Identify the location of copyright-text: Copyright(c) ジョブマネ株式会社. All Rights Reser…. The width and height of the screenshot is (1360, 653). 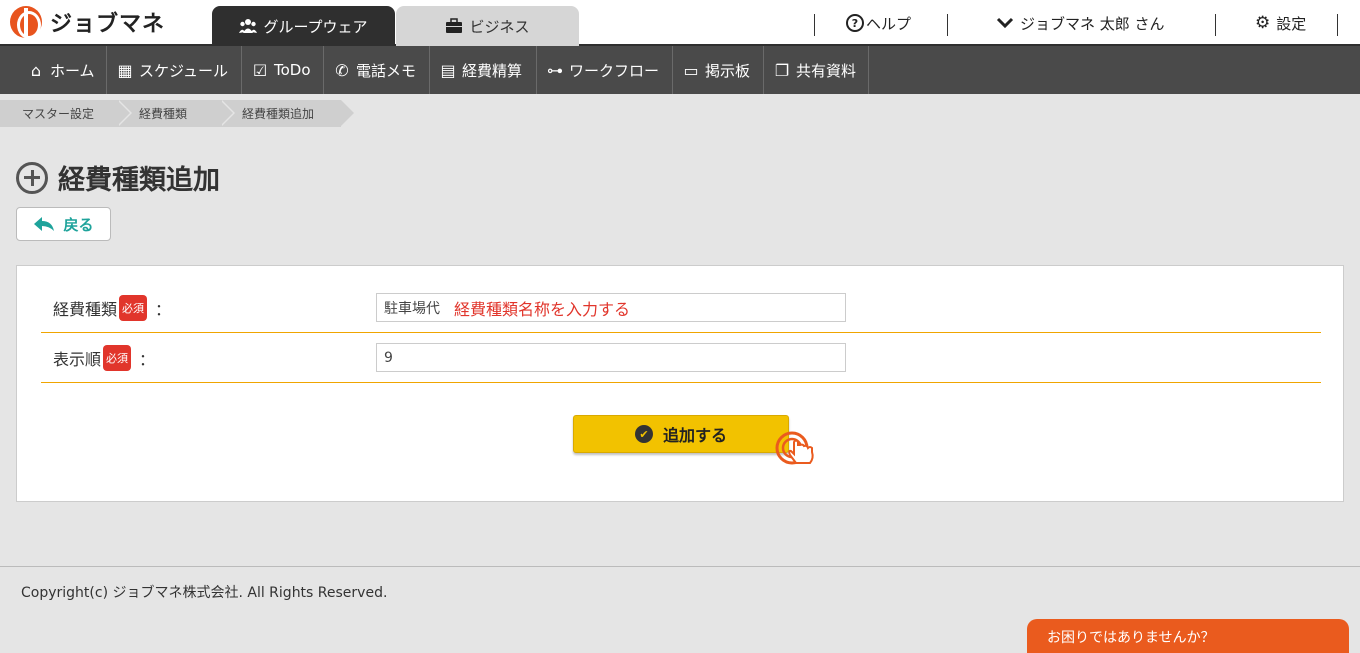
(204, 593).